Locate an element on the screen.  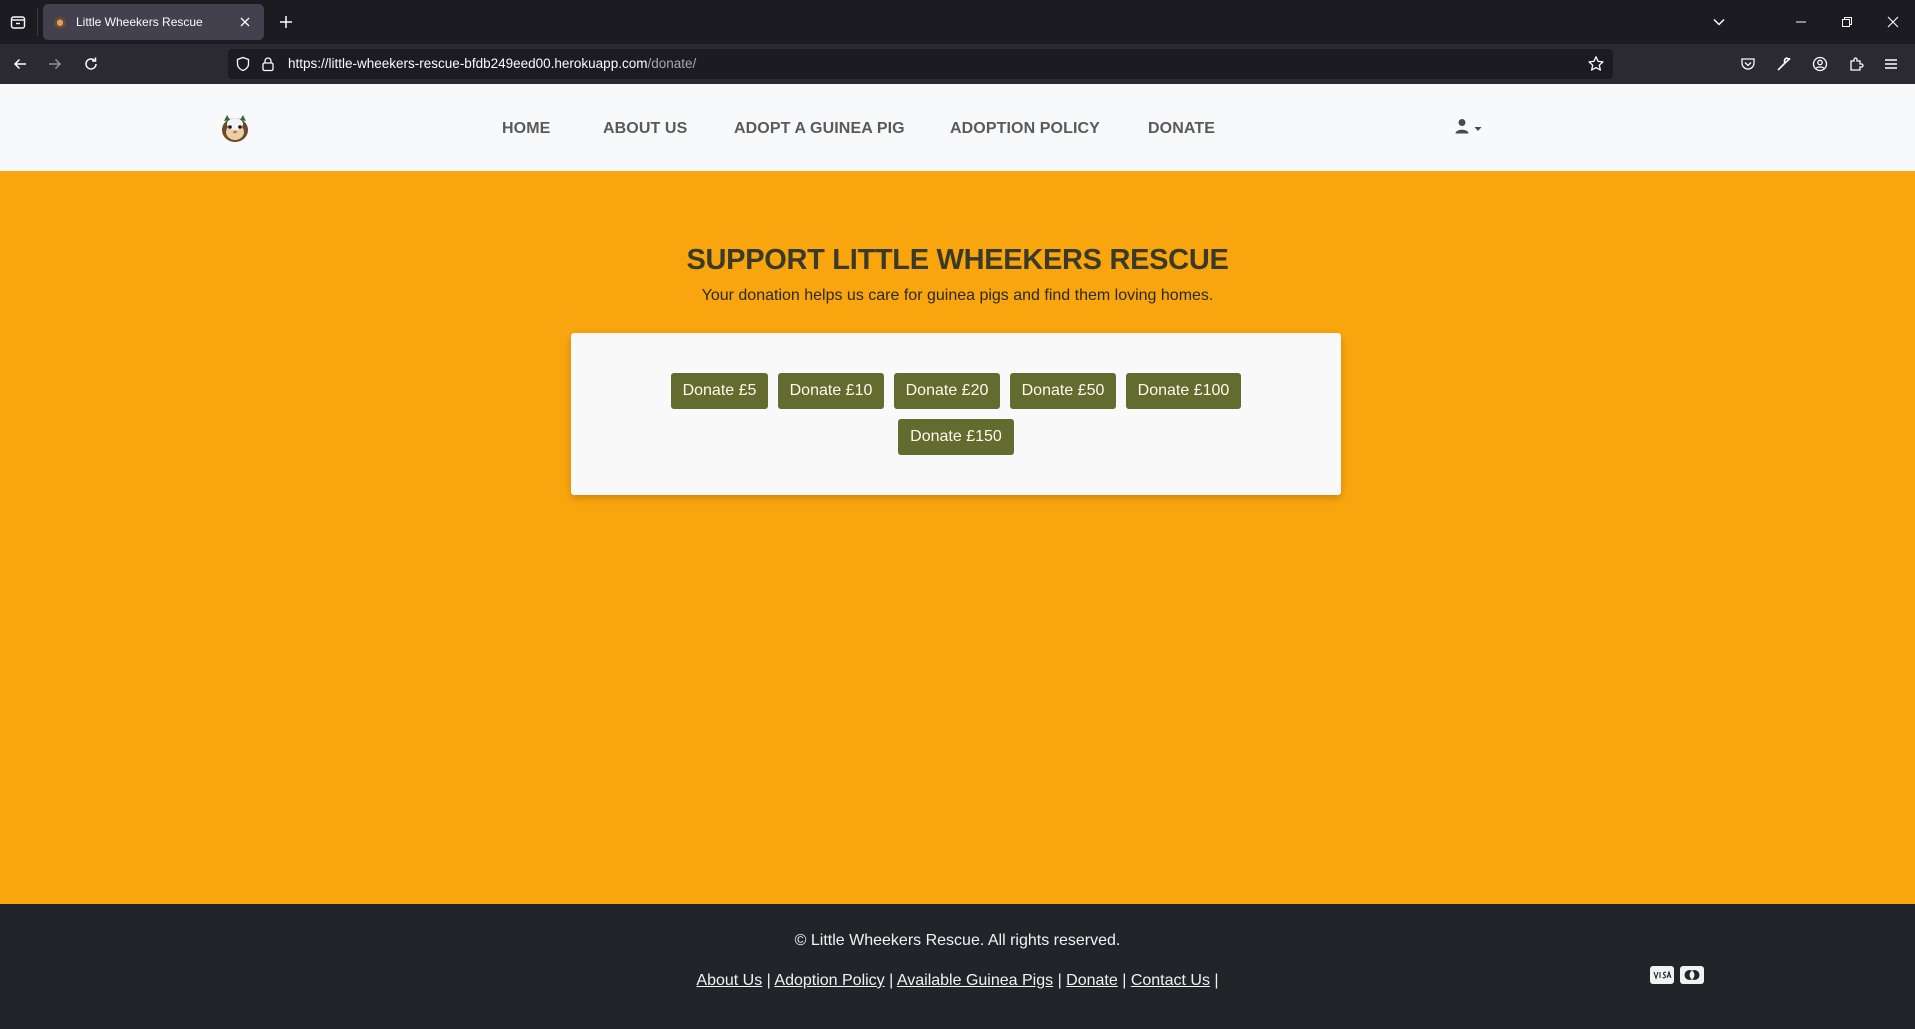
donate-50-button: Donate £50 is located at coordinates (1063, 391).